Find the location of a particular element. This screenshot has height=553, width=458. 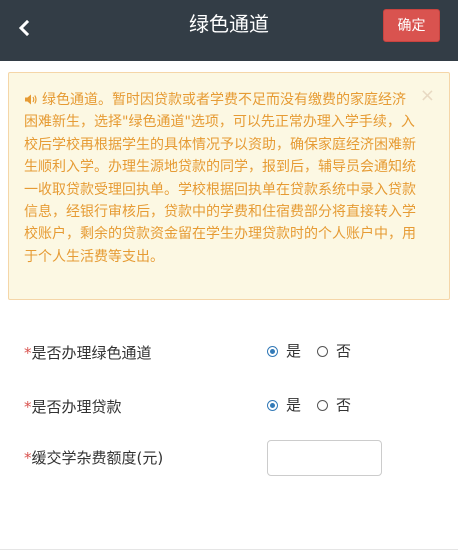

loan-option-yes: 是 is located at coordinates (284, 405).